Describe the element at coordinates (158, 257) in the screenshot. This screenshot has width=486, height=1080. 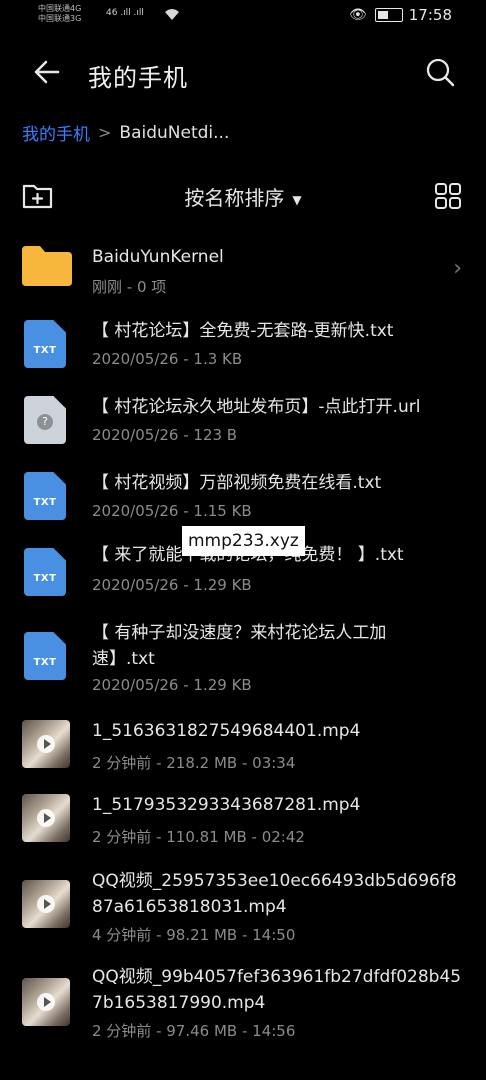
I see `file-name: BaiduYunKernel` at that location.